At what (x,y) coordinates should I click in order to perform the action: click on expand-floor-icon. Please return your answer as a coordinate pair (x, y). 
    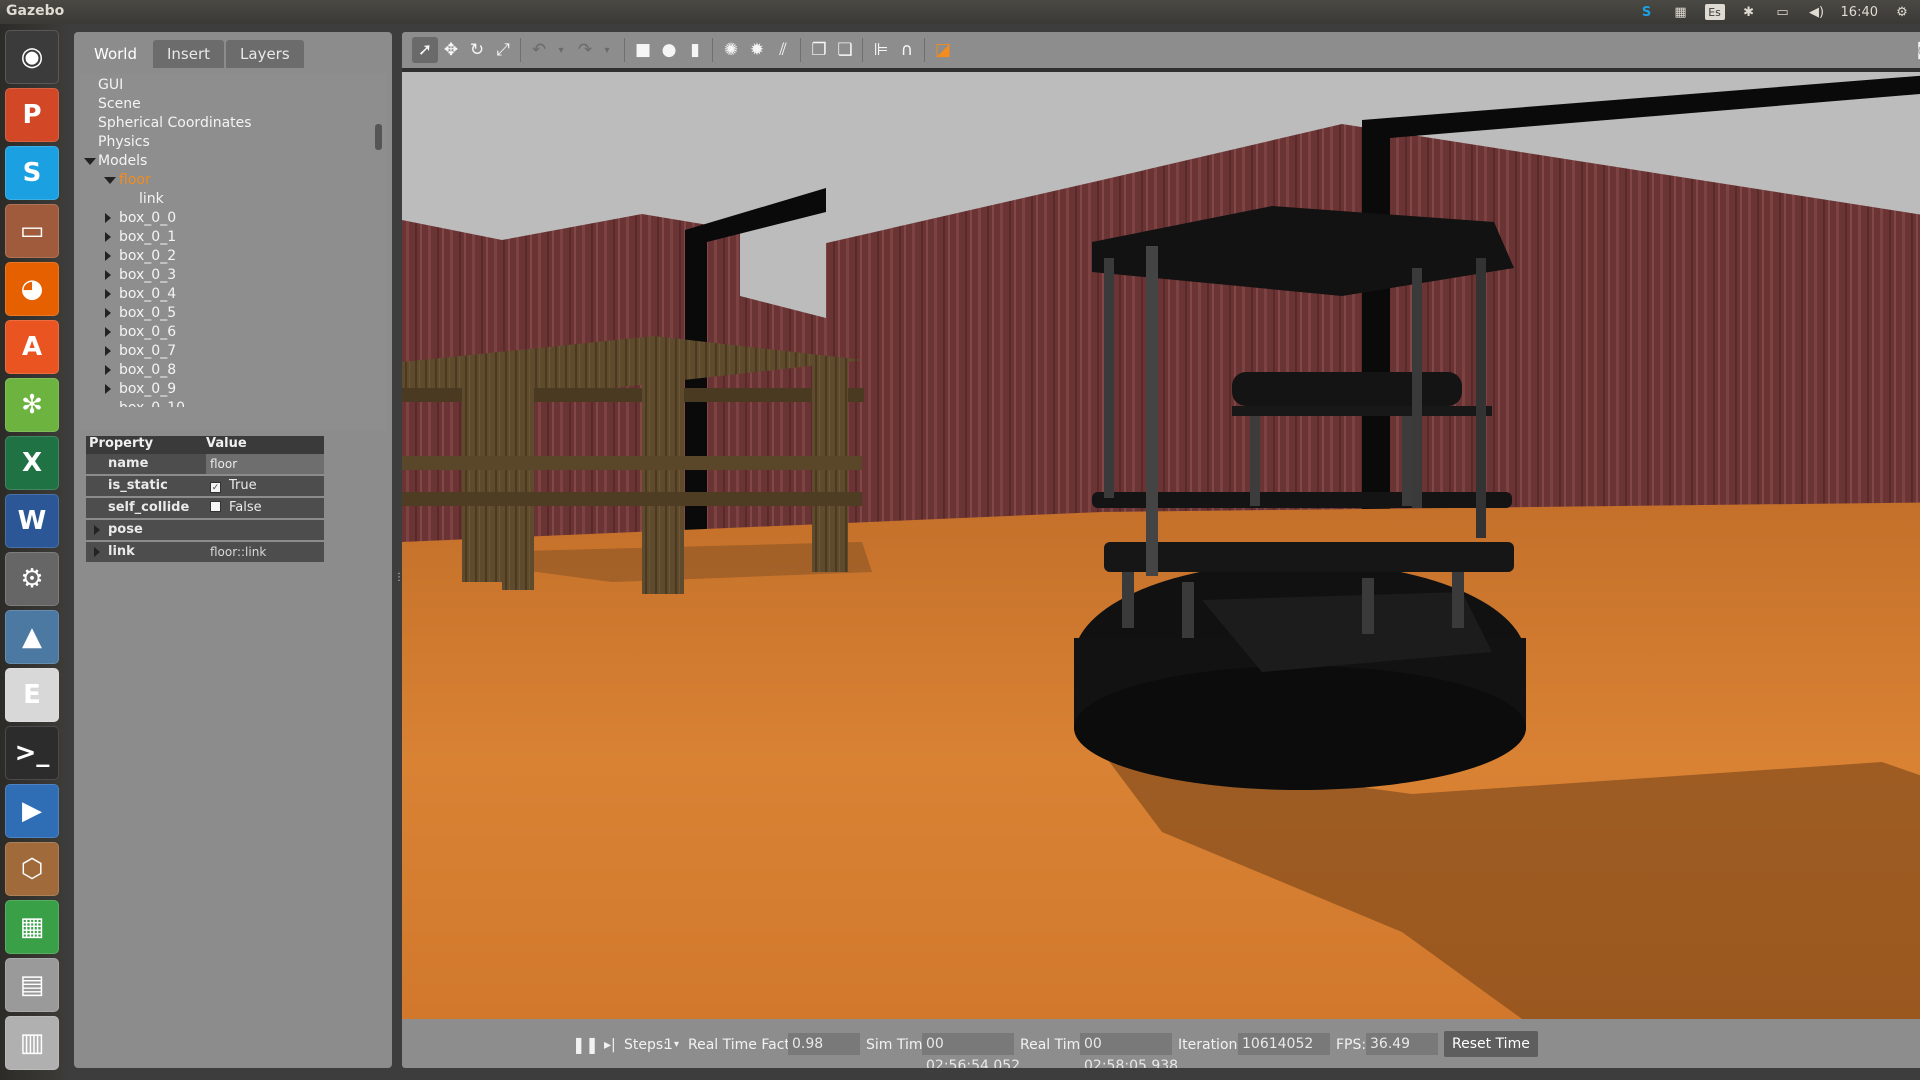
    Looking at the image, I should click on (110, 180).